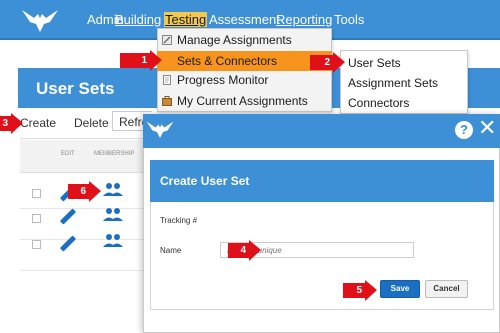 The width and height of the screenshot is (500, 333). Describe the element at coordinates (464, 130) in the screenshot. I see `help-icon: ?` at that location.